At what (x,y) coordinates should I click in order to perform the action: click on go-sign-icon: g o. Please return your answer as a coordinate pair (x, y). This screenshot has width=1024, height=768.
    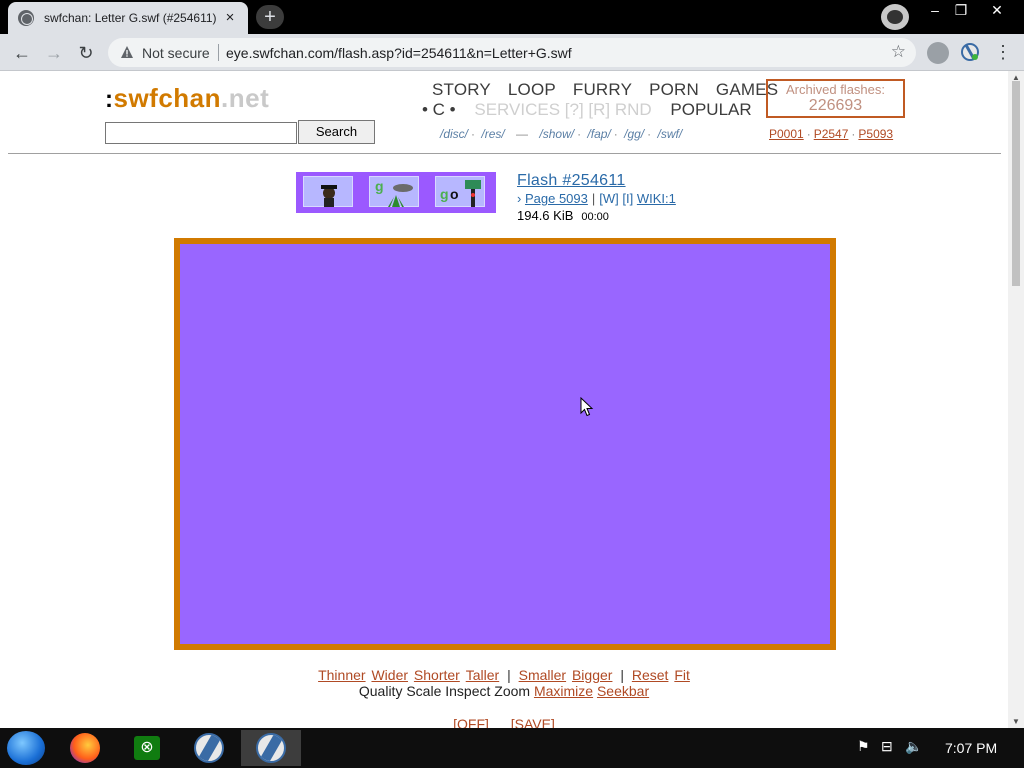
    Looking at the image, I should click on (460, 193).